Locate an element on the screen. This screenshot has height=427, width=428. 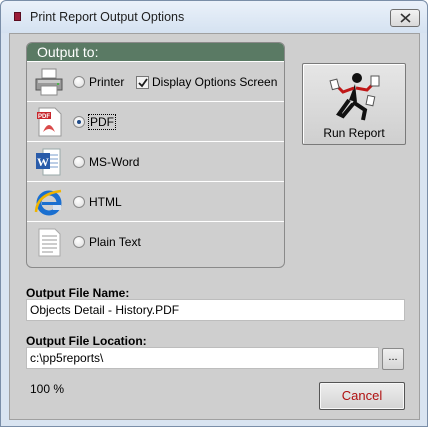
cancel-button: Cancel is located at coordinates (362, 396).